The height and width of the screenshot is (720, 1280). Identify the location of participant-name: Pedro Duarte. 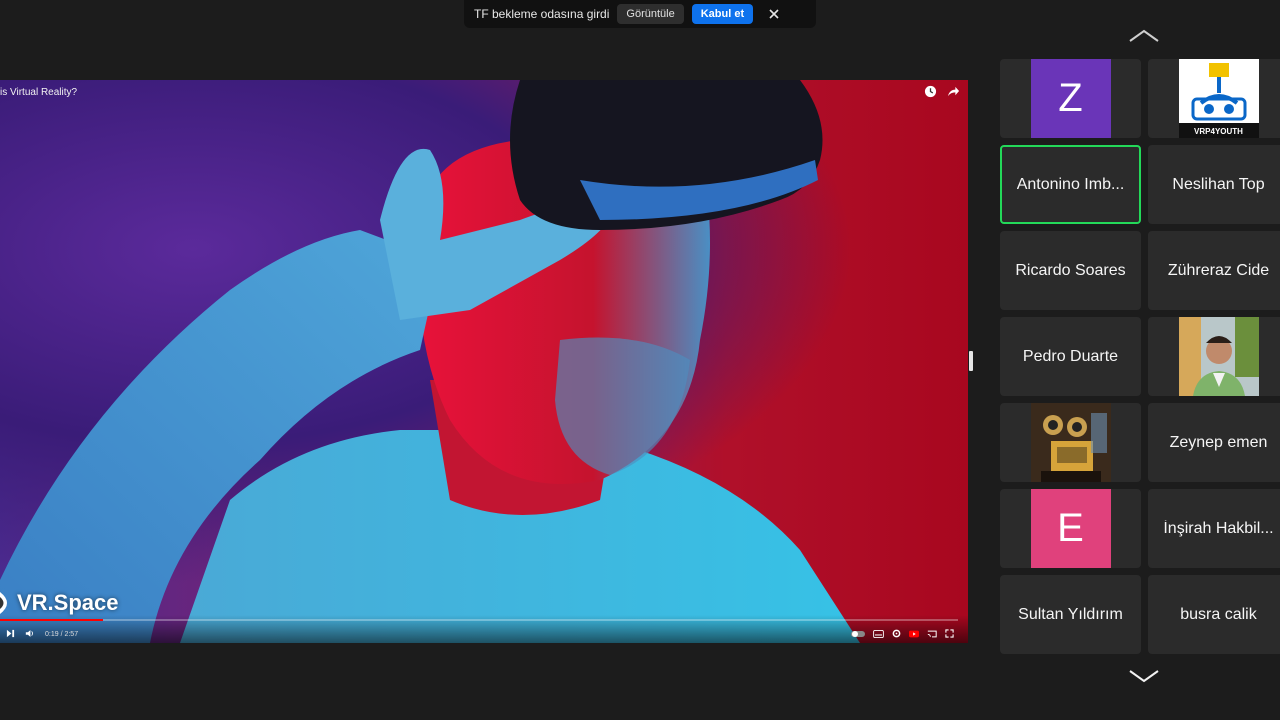
(1070, 356).